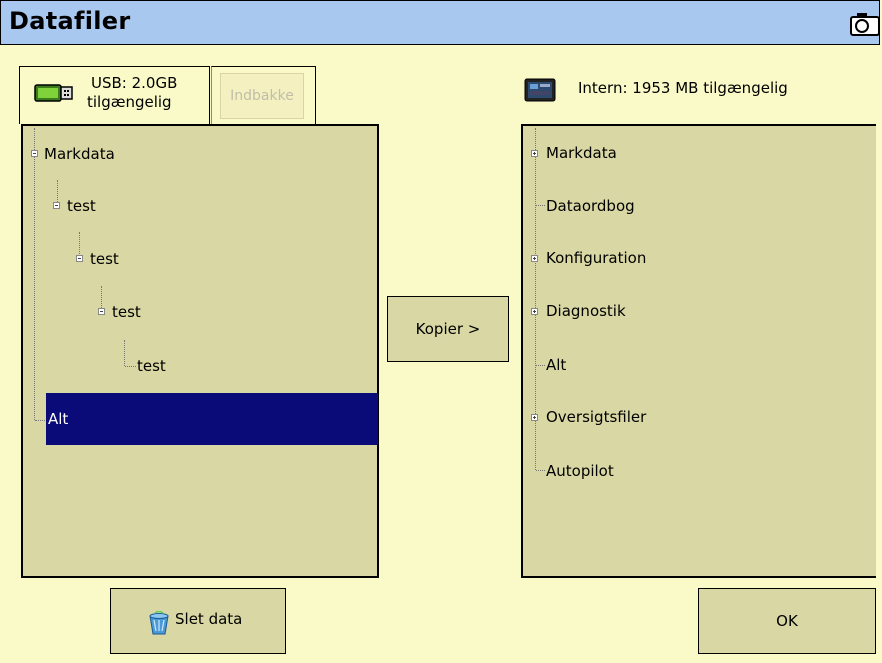 The height and width of the screenshot is (663, 882). Describe the element at coordinates (863, 24) in the screenshot. I see `camera-icon` at that location.